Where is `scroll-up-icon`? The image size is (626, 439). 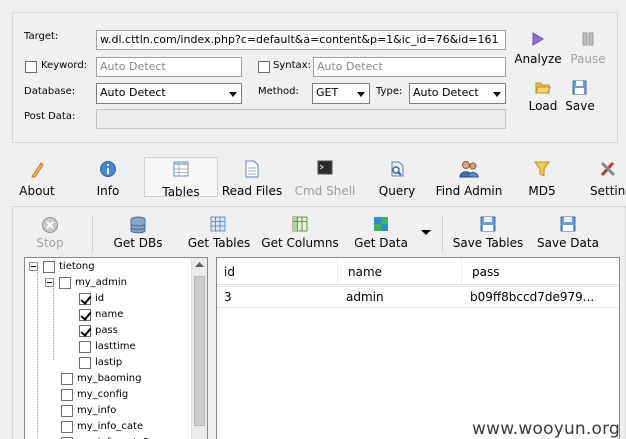
scroll-up-icon is located at coordinates (199, 265).